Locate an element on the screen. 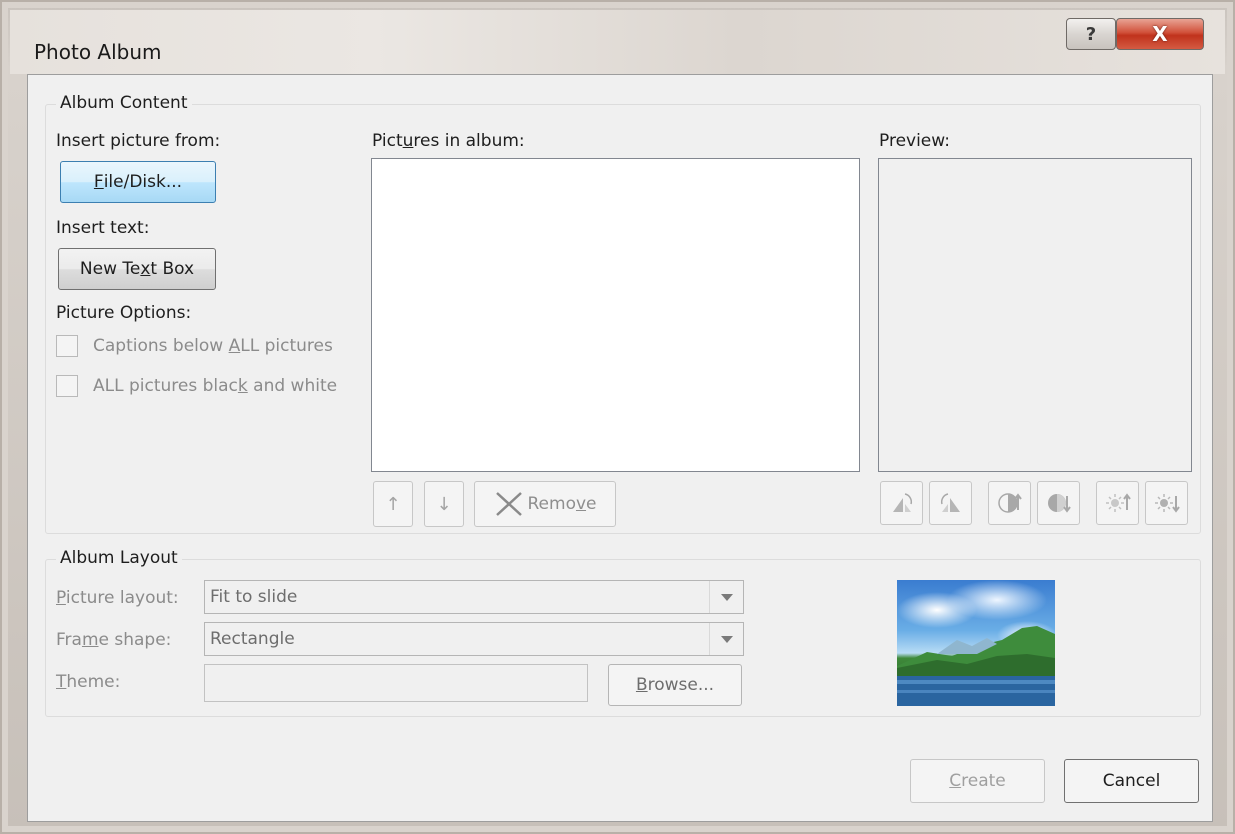 This screenshot has width=1235, height=834. black-white-checkbox is located at coordinates (67, 386).